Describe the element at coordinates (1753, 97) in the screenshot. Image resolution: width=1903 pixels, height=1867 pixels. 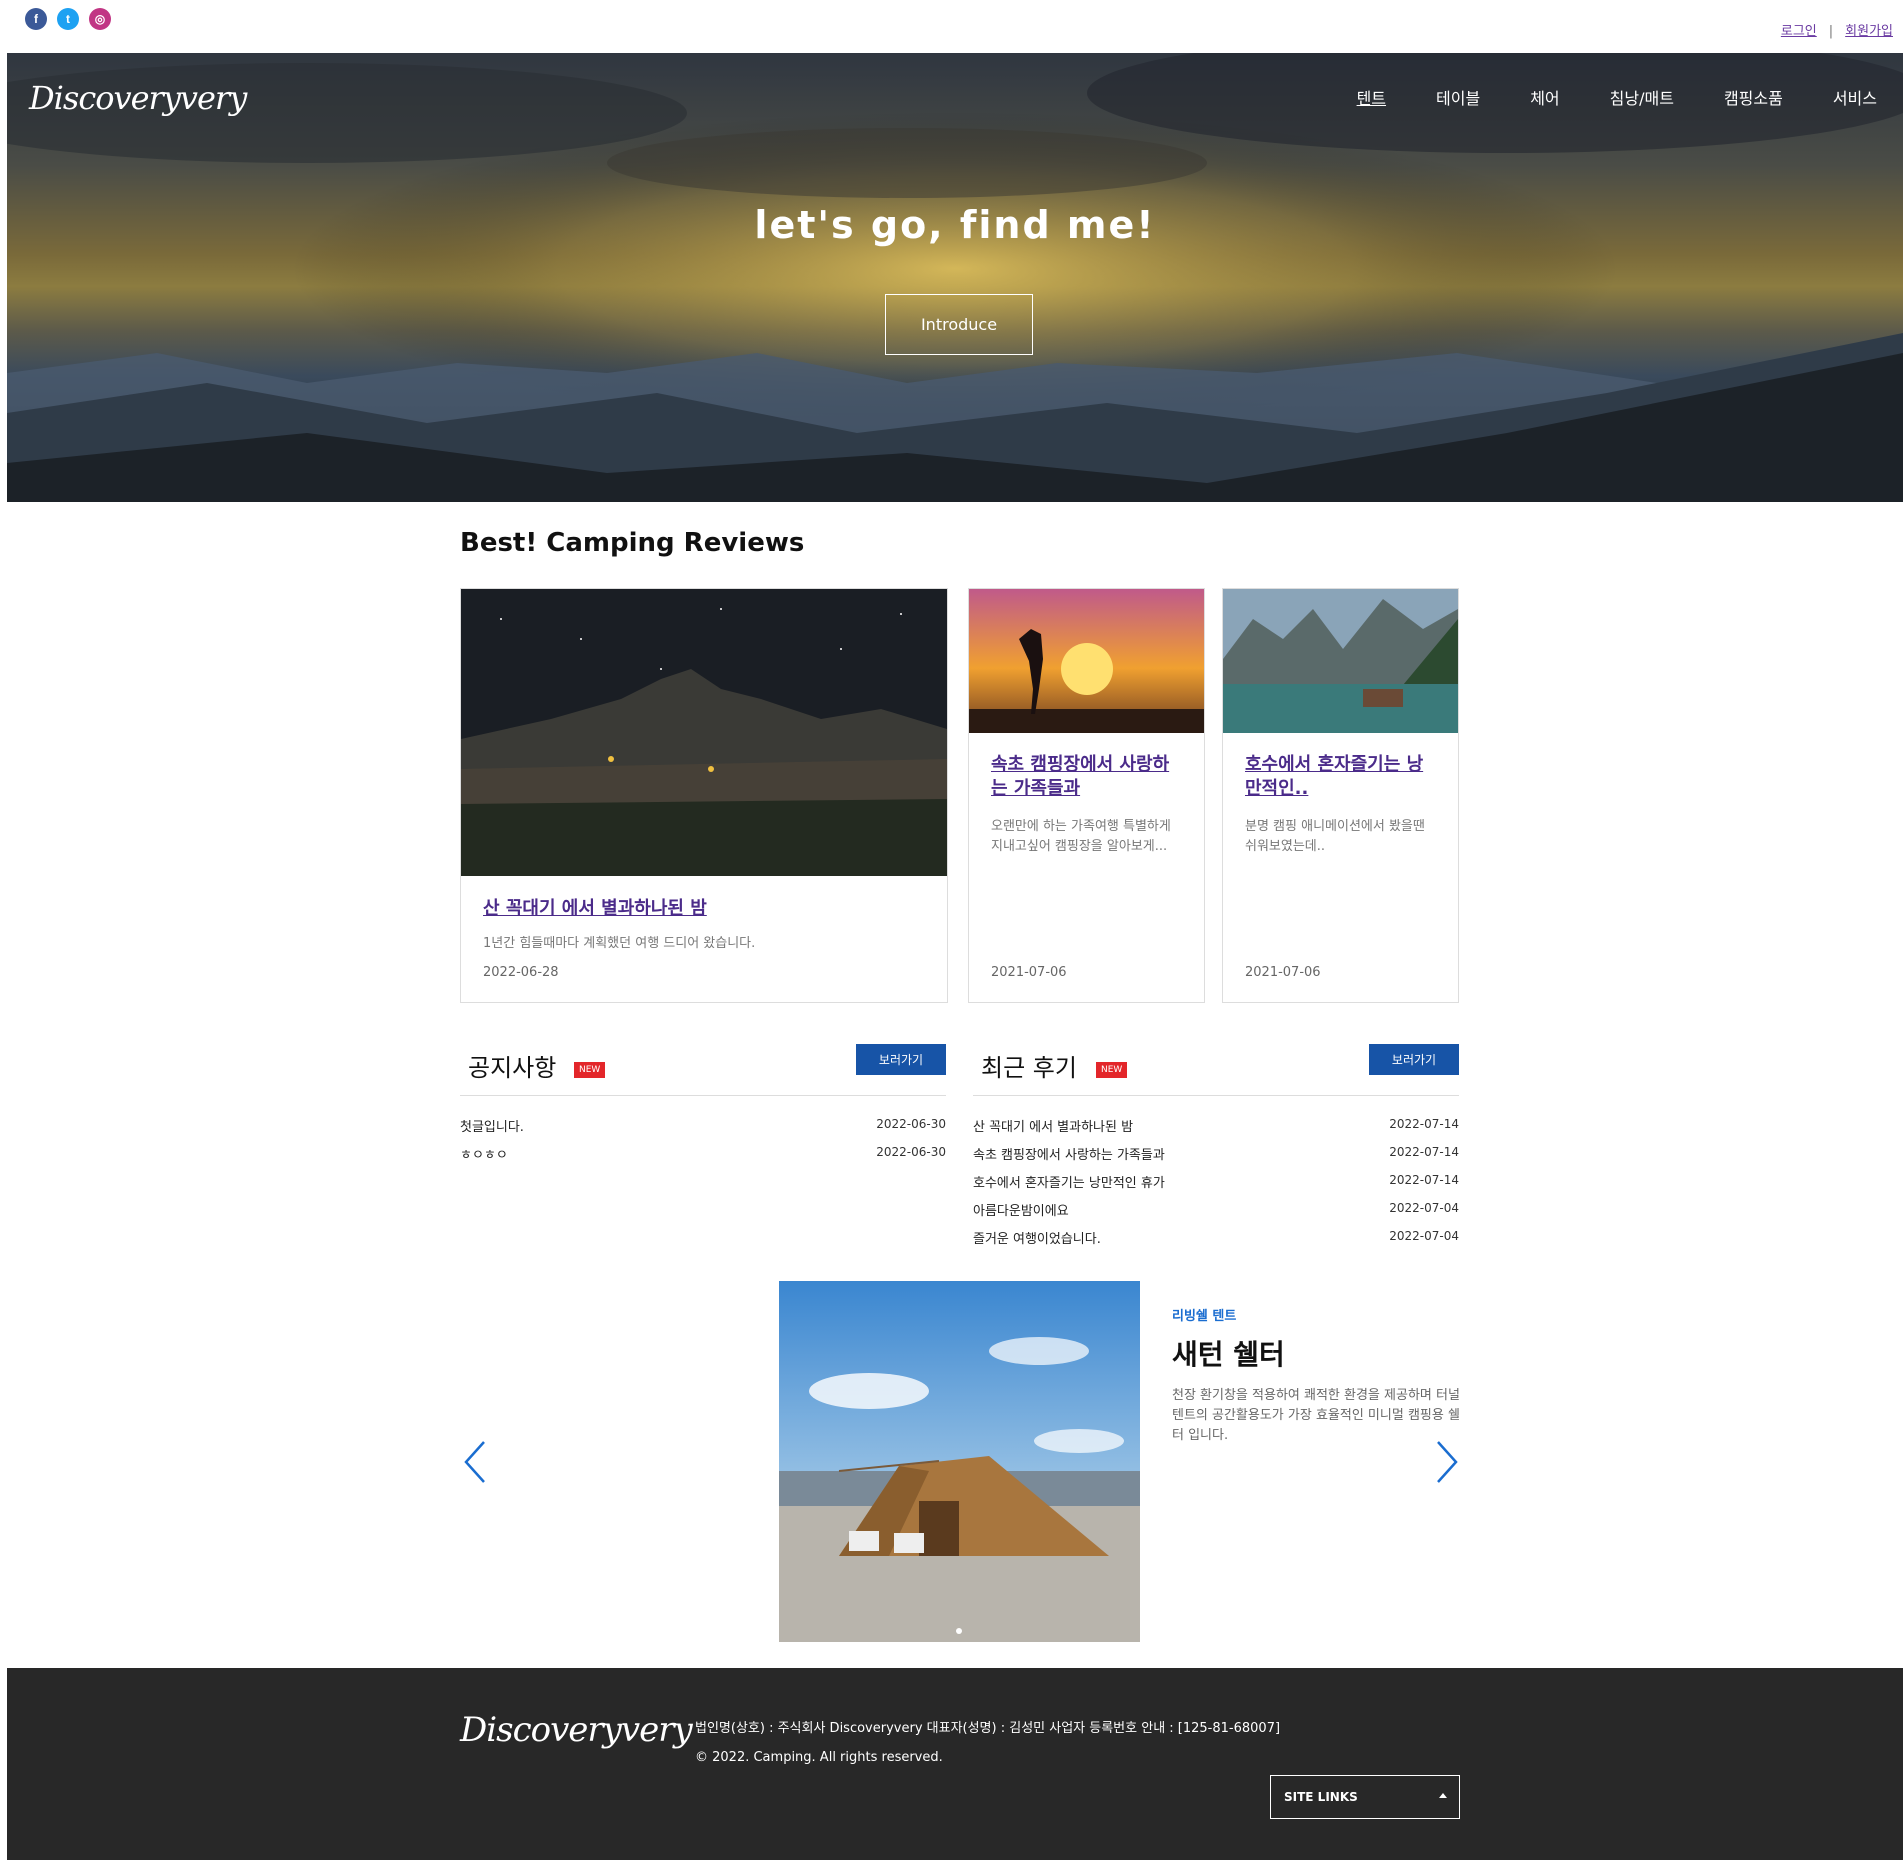
I see `nav-item-accessories: 캠핑소품` at that location.